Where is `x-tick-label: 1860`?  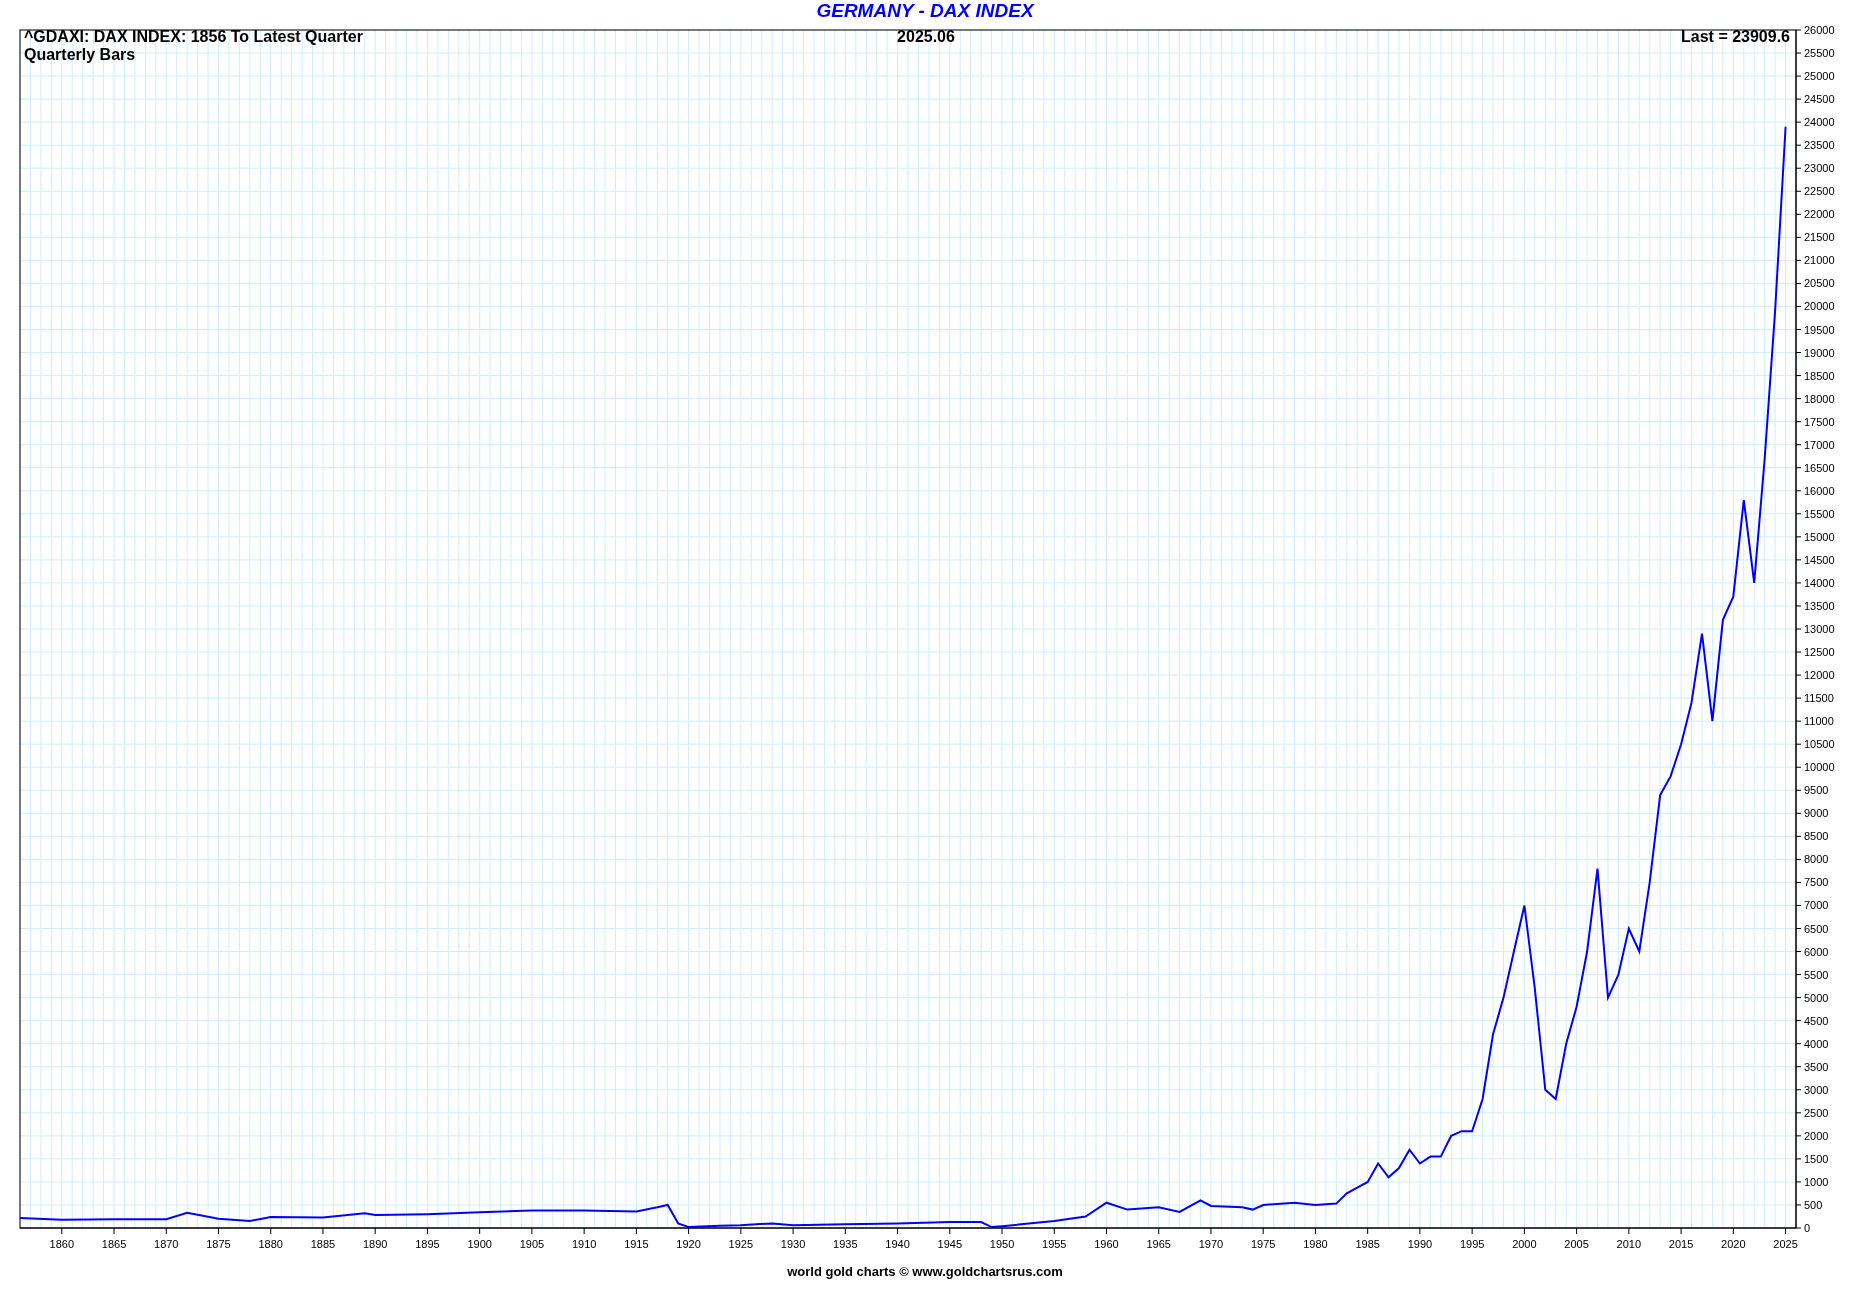 x-tick-label: 1860 is located at coordinates (62, 1244).